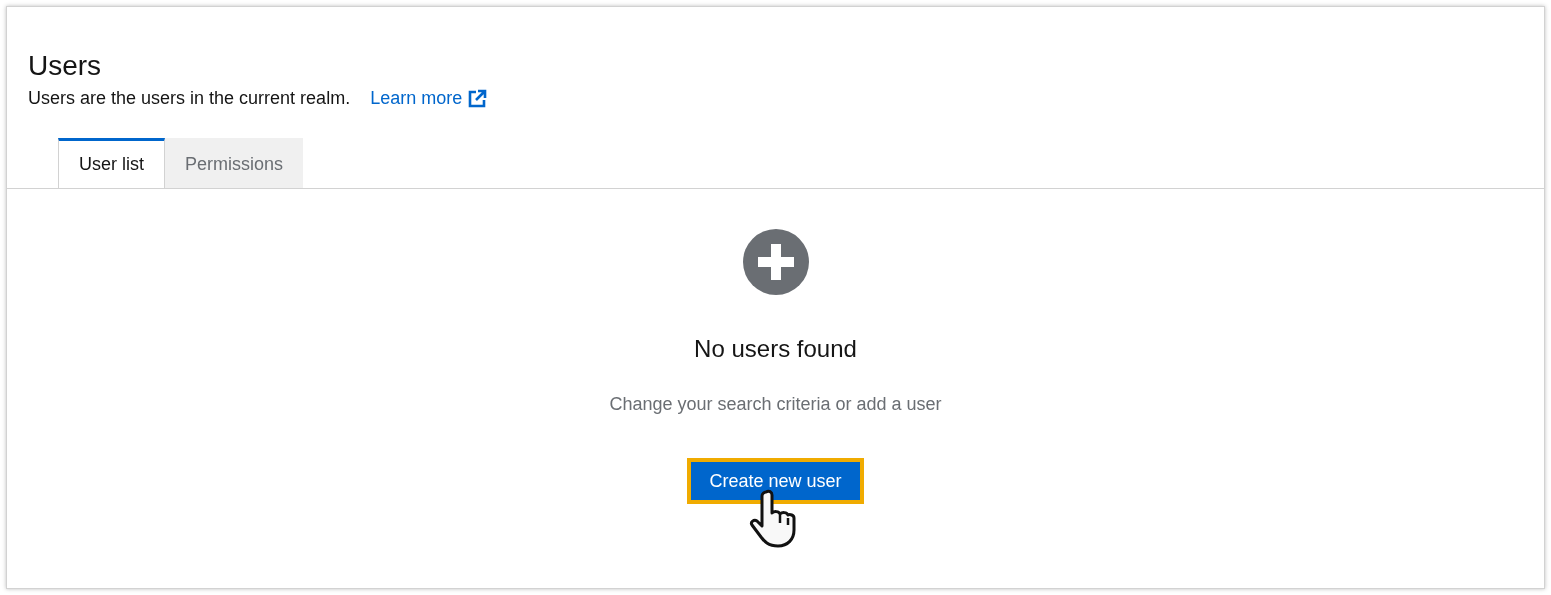 Image resolution: width=1551 pixels, height=595 pixels. I want to click on create-user-button: Create new user, so click(775, 481).